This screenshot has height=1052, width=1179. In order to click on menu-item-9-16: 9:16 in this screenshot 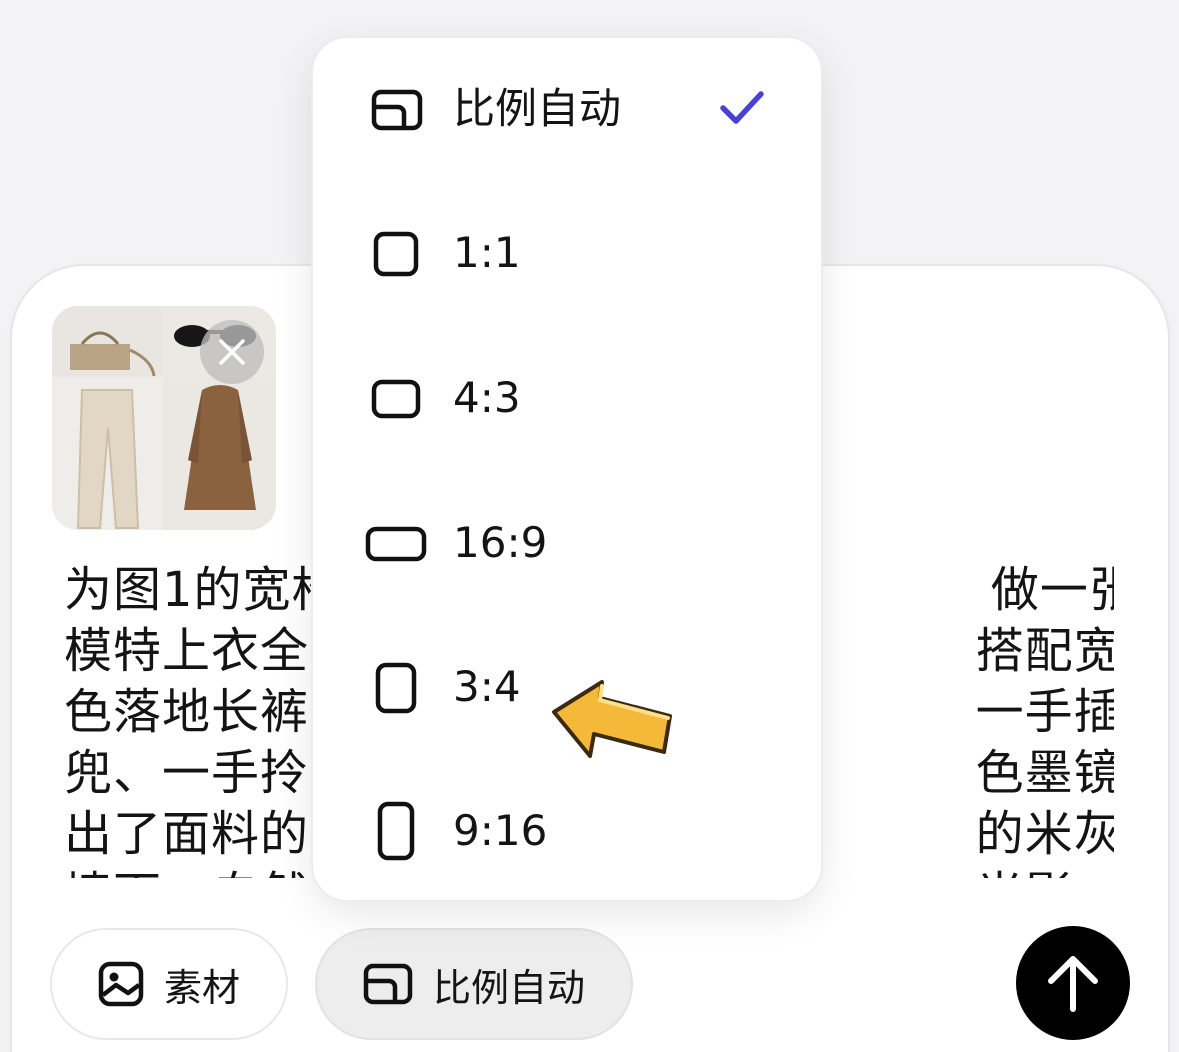, I will do `click(567, 831)`.